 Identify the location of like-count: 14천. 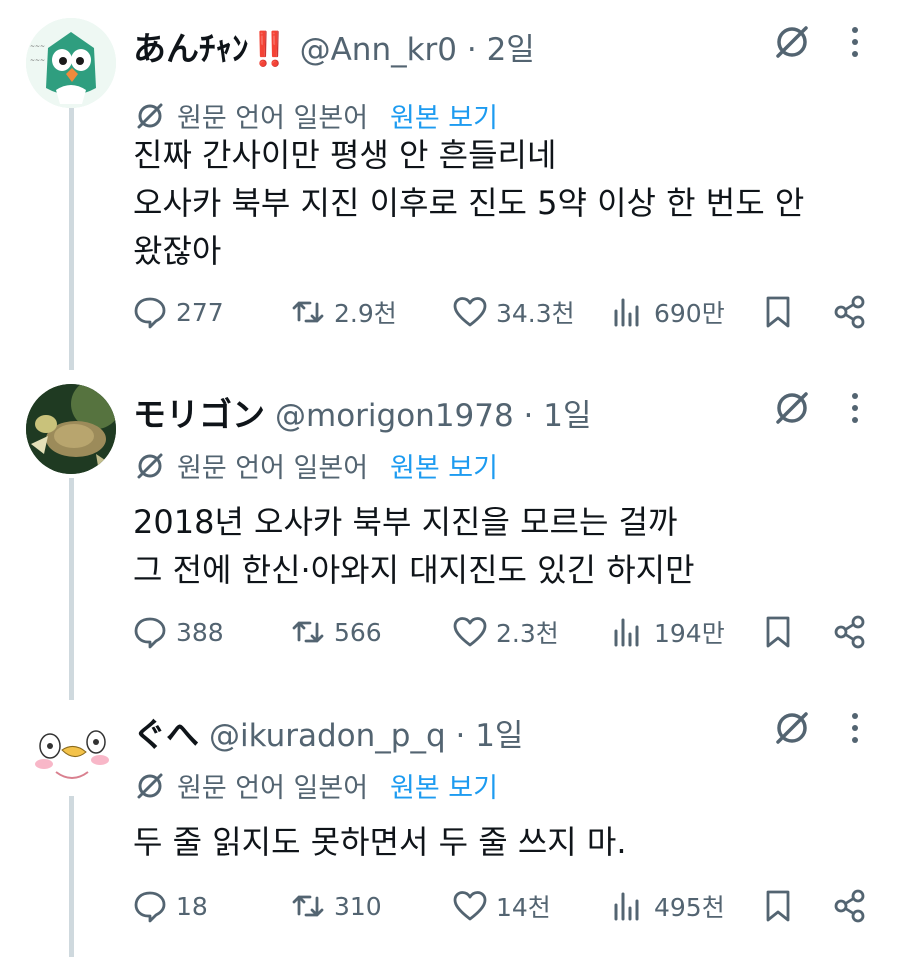
(523, 907).